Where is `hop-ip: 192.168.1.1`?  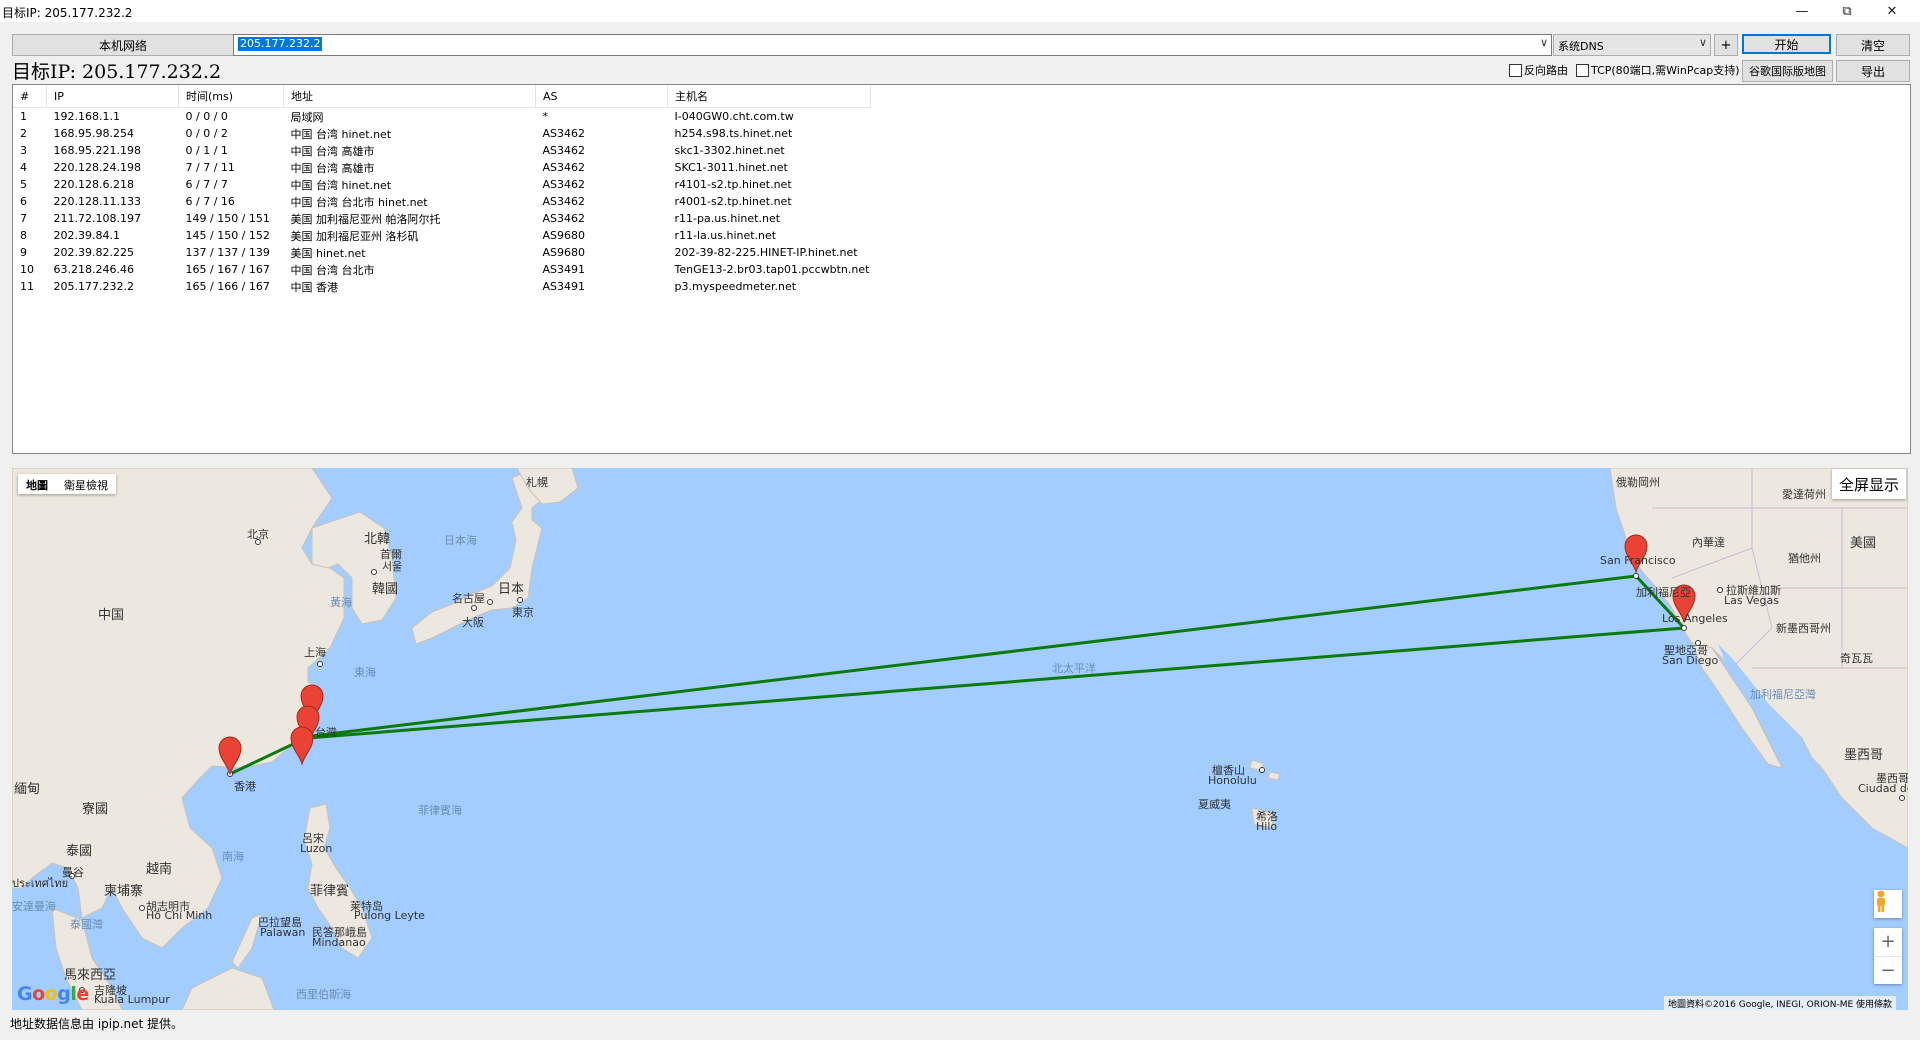 hop-ip: 192.168.1.1 is located at coordinates (86, 116).